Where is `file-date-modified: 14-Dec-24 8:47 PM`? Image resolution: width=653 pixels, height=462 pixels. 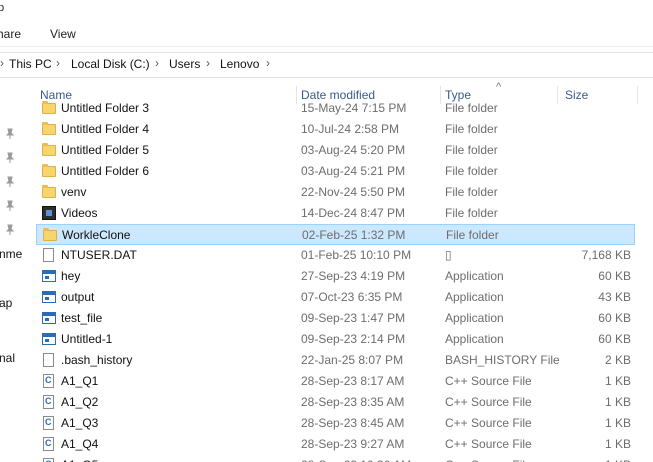 file-date-modified: 14-Dec-24 8:47 PM is located at coordinates (353, 213).